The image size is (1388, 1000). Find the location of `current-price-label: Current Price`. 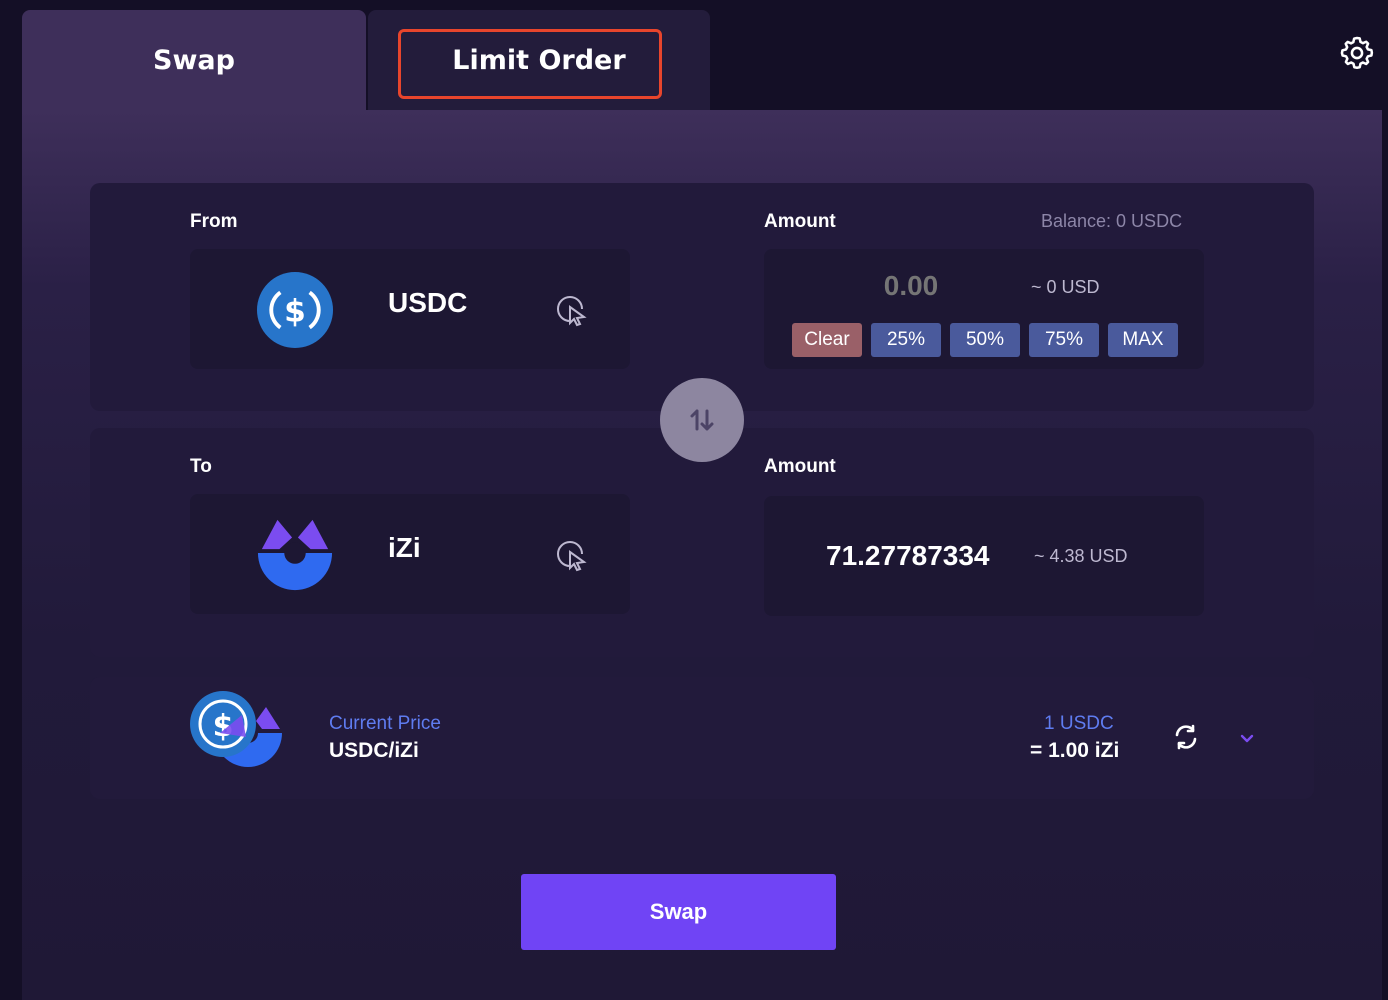

current-price-label: Current Price is located at coordinates (385, 723).